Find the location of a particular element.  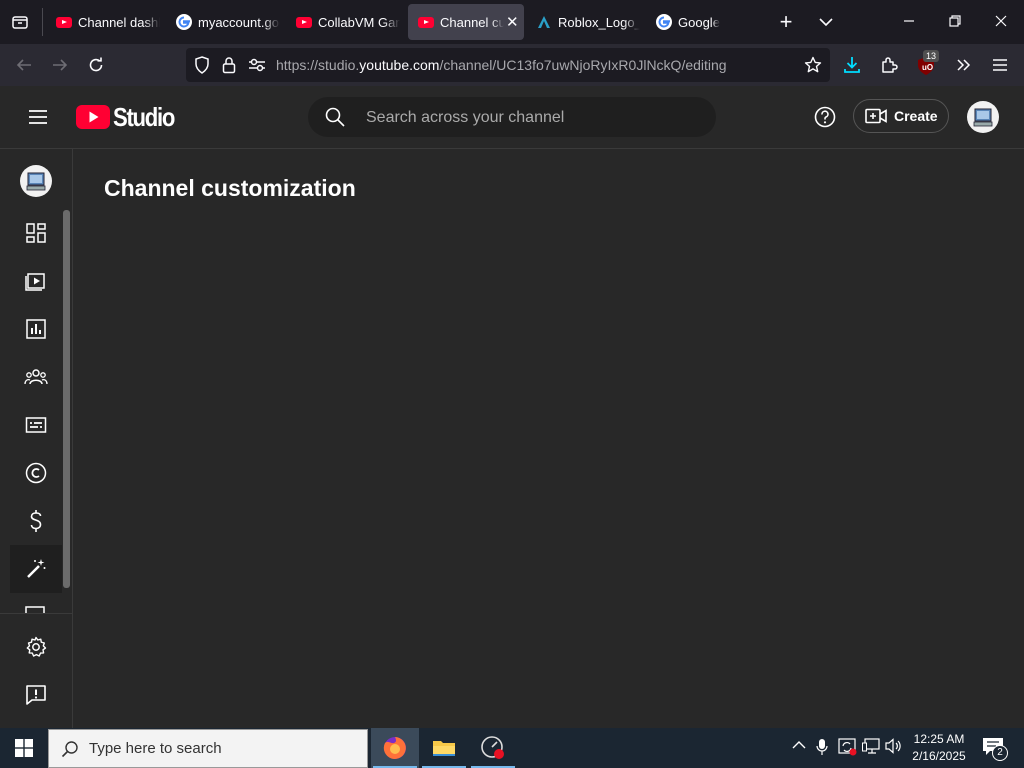

extensions-button is located at coordinates (889, 65).